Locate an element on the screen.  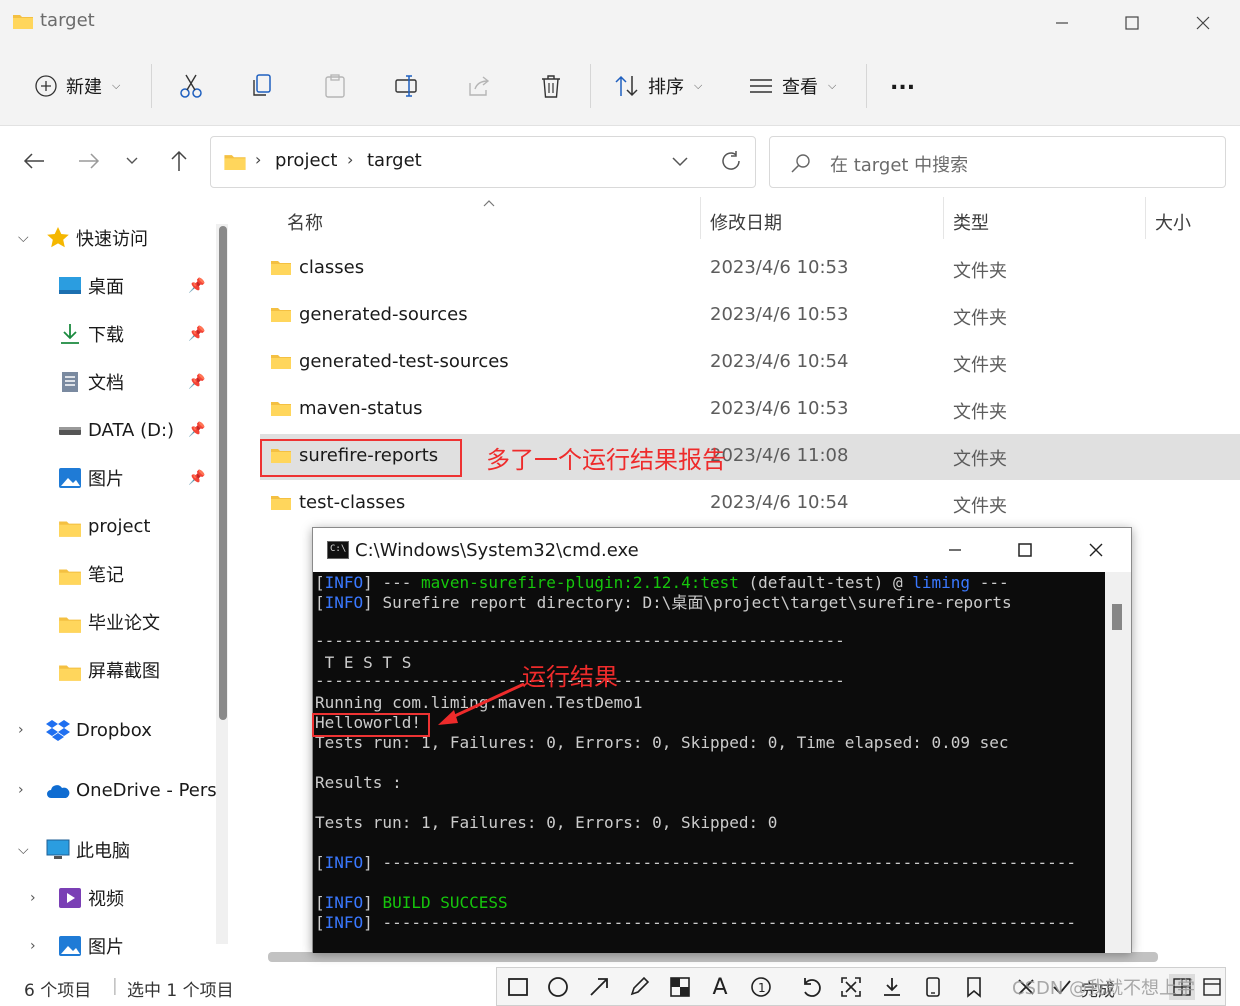
nav-label: 毕业论文 is located at coordinates (124, 623).